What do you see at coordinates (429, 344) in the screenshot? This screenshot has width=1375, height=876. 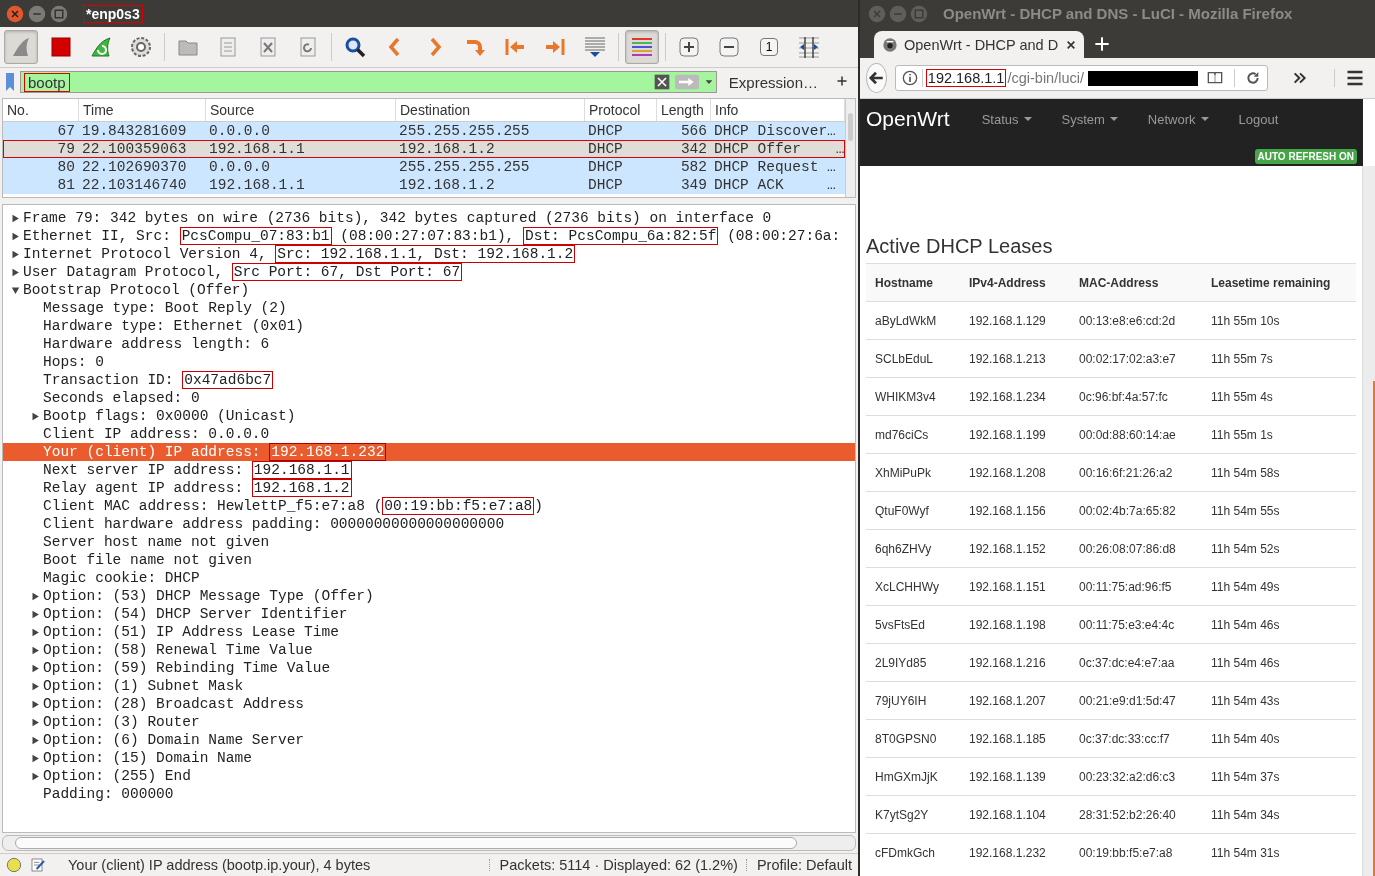 I see `tree-row: Hardware address length: 6` at bounding box center [429, 344].